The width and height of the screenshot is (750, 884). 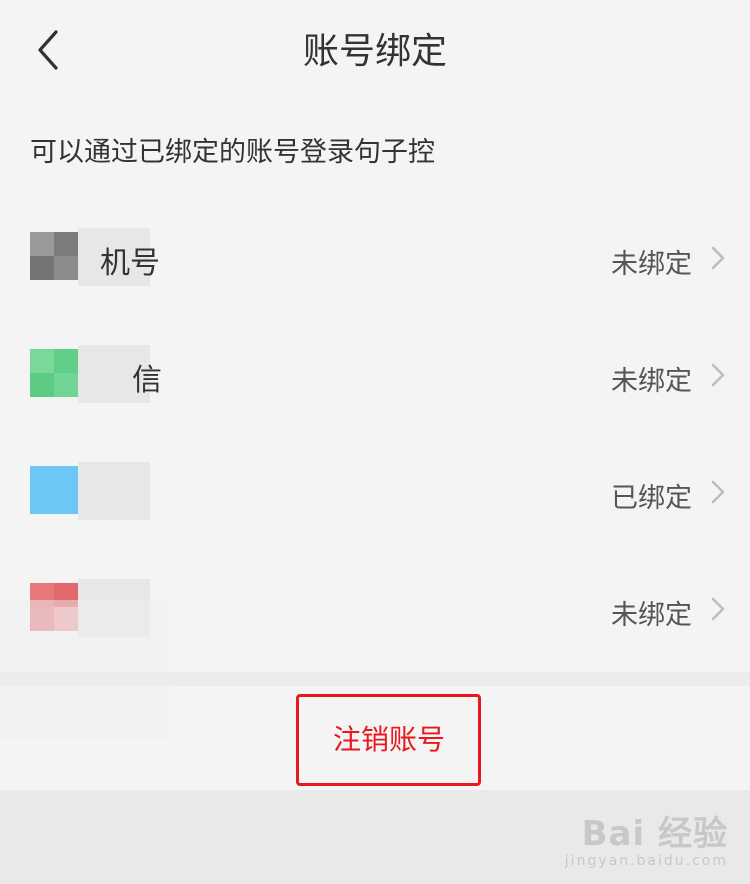 I want to click on account-label: 机号, so click(x=130, y=263).